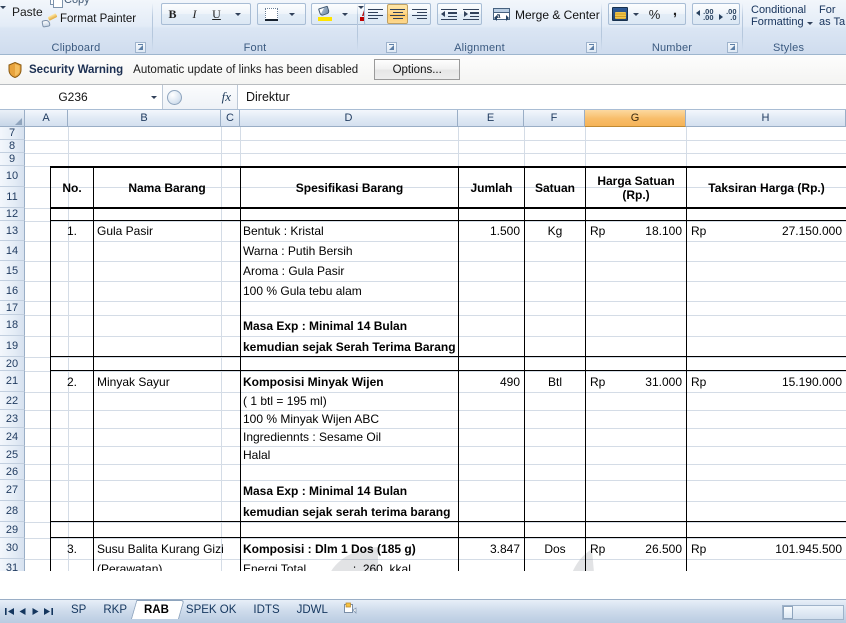 This screenshot has width=846, height=623. What do you see at coordinates (12, 530) in the screenshot?
I see `row-header-29: 29` at bounding box center [12, 530].